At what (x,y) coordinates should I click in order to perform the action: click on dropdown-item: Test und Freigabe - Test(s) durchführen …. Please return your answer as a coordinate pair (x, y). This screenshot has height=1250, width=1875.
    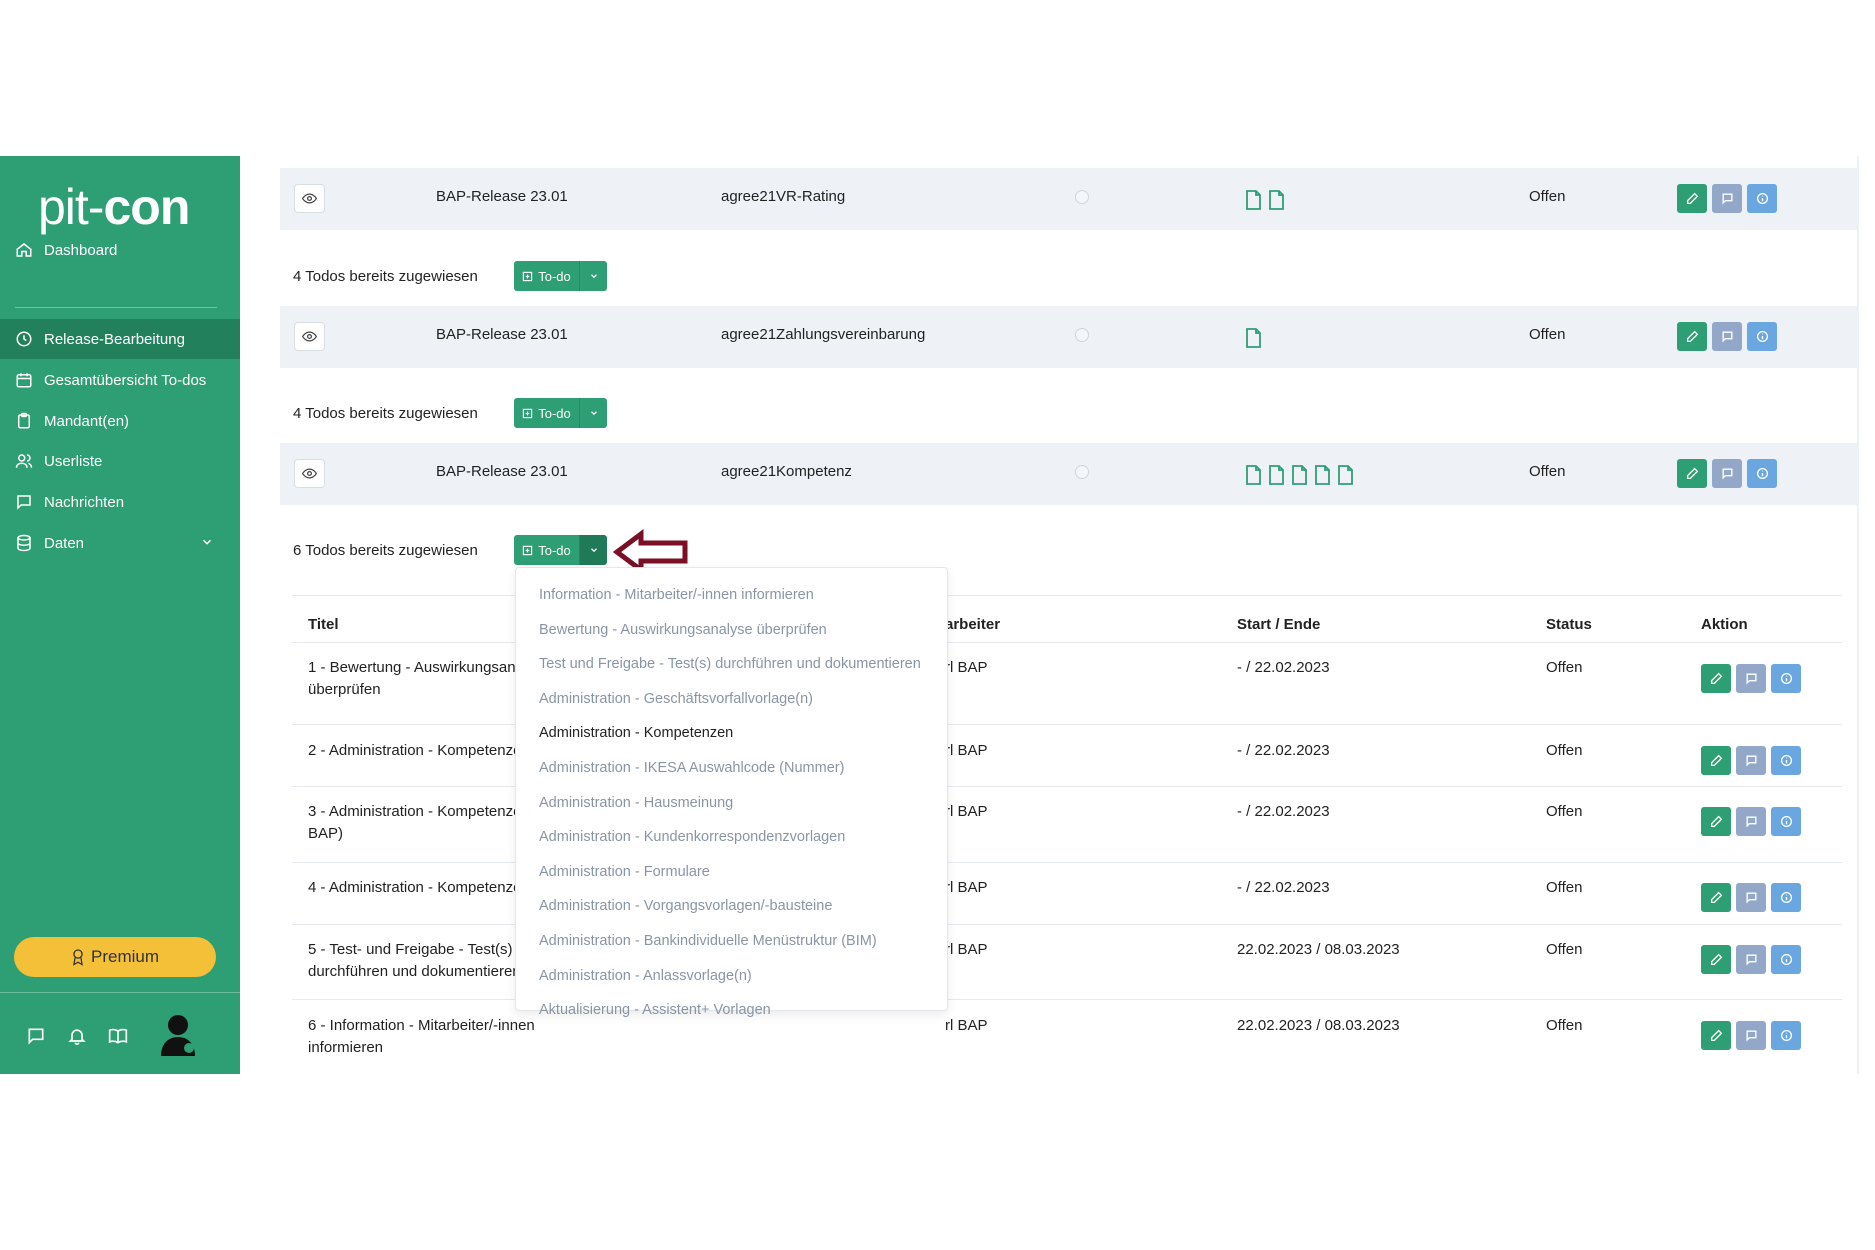
    Looking at the image, I should click on (731, 664).